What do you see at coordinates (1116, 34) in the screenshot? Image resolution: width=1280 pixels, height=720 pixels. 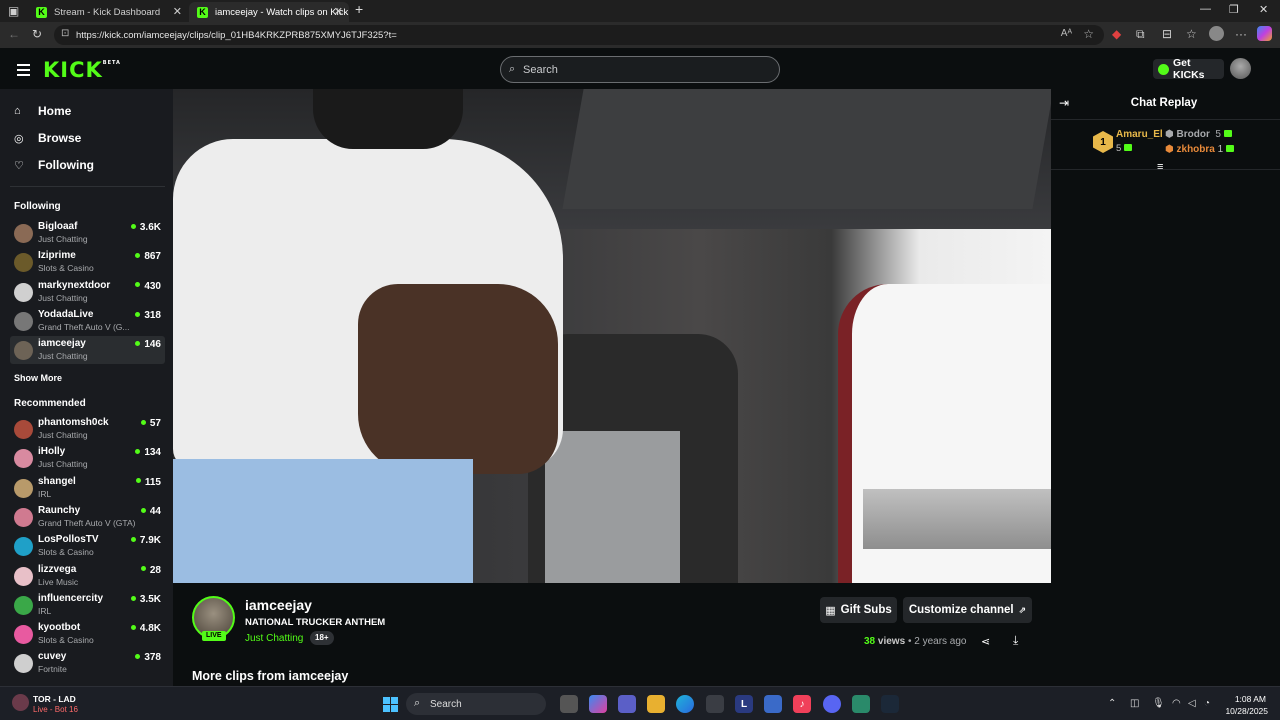 I see `ublock-extension-icon: ◆` at bounding box center [1116, 34].